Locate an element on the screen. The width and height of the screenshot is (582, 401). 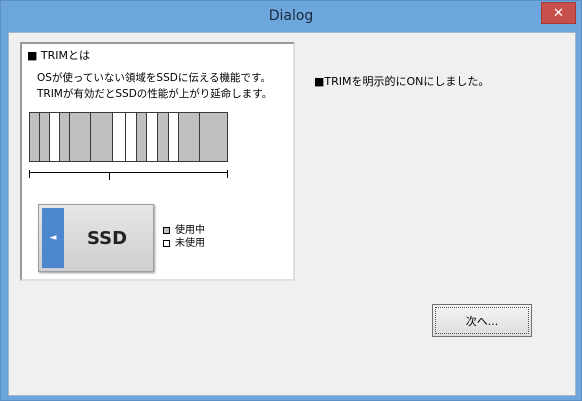
legend: 使用中 未使用 is located at coordinates (184, 237).